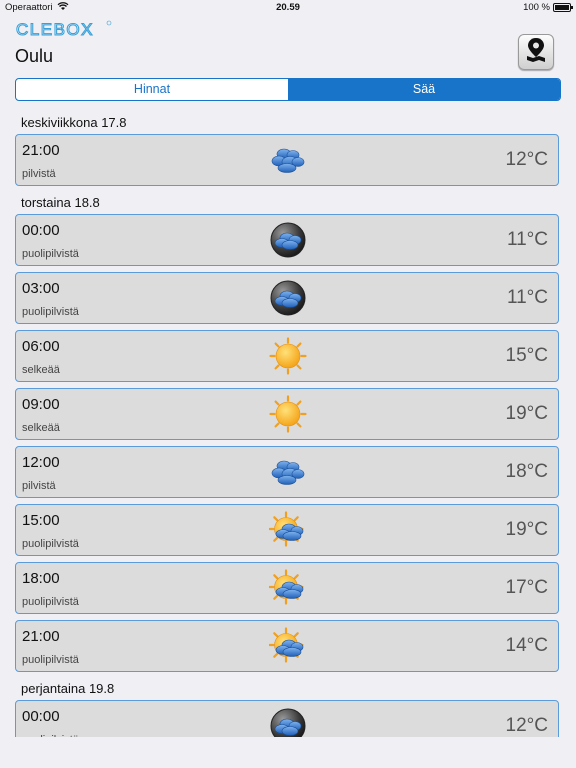 This screenshot has width=576, height=768. I want to click on clock-label: 20.59, so click(288, 7).